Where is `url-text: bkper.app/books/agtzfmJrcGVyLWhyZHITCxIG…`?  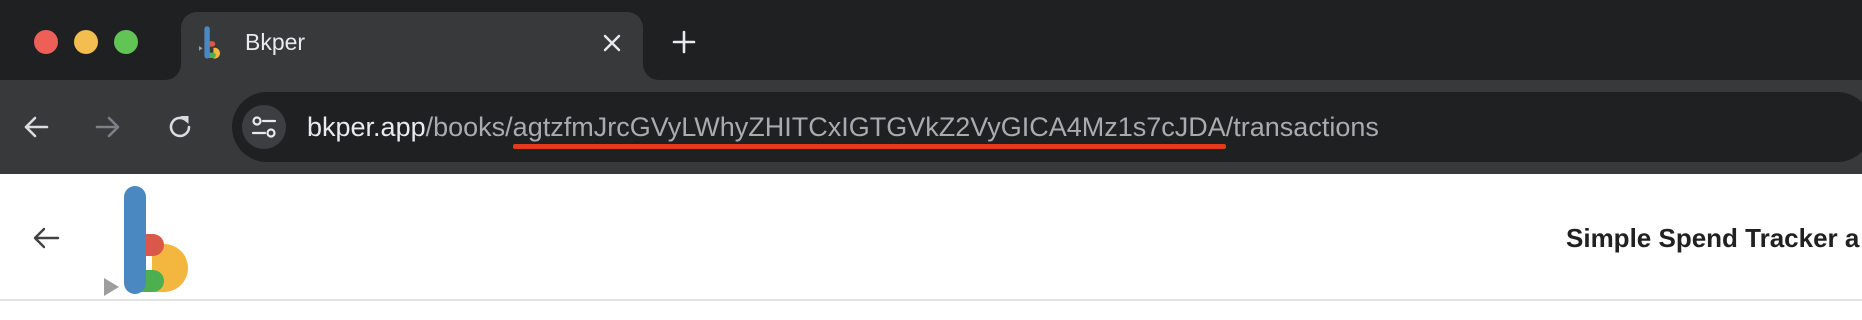
url-text: bkper.app/books/agtzfmJrcGVyLWhyZHITCxIG… is located at coordinates (843, 127).